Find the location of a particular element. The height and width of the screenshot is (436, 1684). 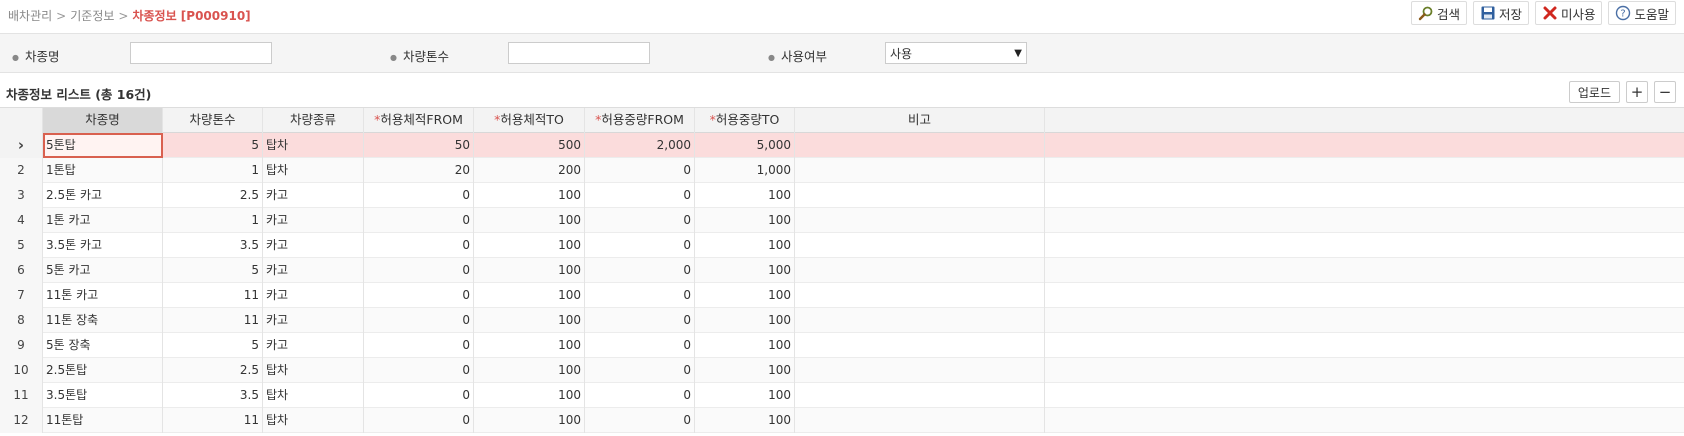

cell-weight-to: 1,000 is located at coordinates (745, 170).